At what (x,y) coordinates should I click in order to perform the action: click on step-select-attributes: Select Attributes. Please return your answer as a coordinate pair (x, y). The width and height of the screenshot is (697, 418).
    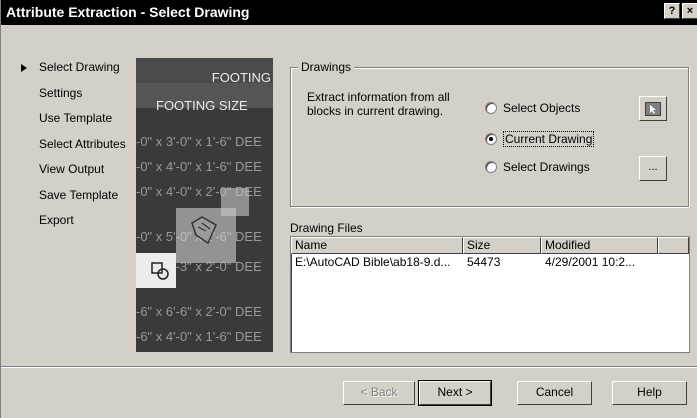
    Looking at the image, I should click on (82, 143).